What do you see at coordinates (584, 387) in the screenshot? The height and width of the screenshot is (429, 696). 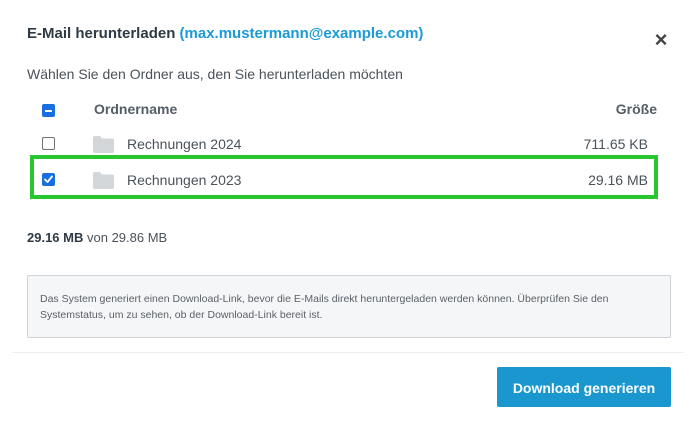 I see `generate-download-button: Download generieren` at bounding box center [584, 387].